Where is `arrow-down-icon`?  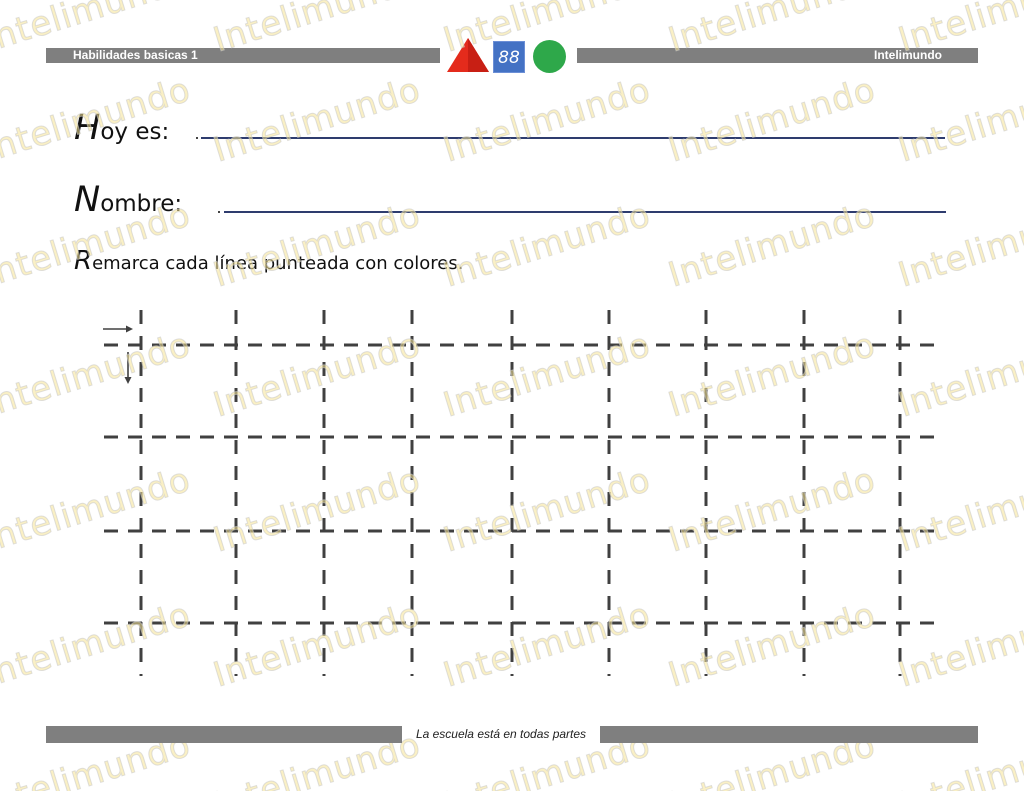 arrow-down-icon is located at coordinates (128, 368).